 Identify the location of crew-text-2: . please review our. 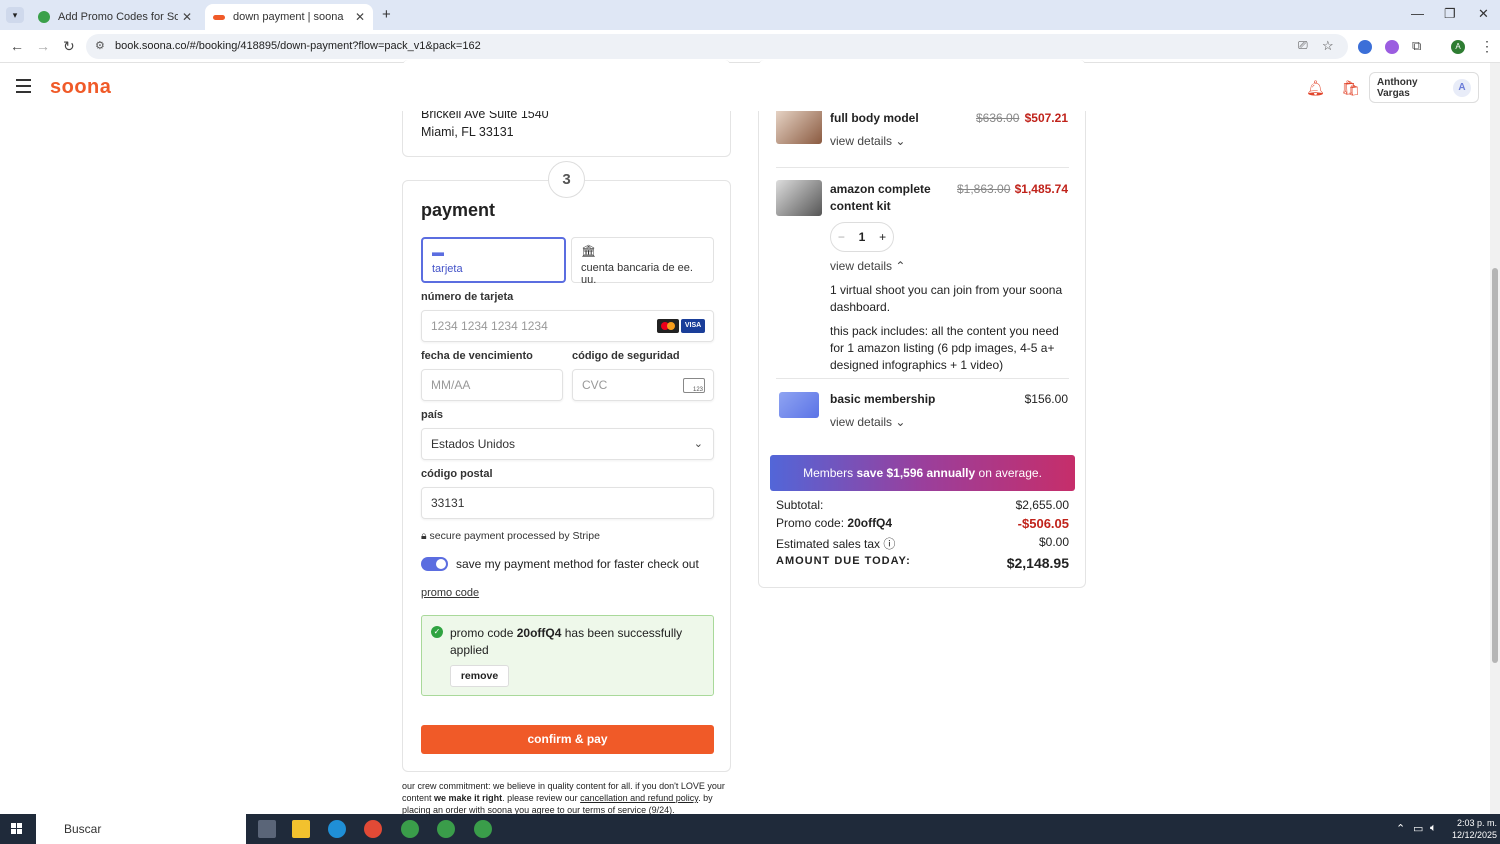
(540, 798).